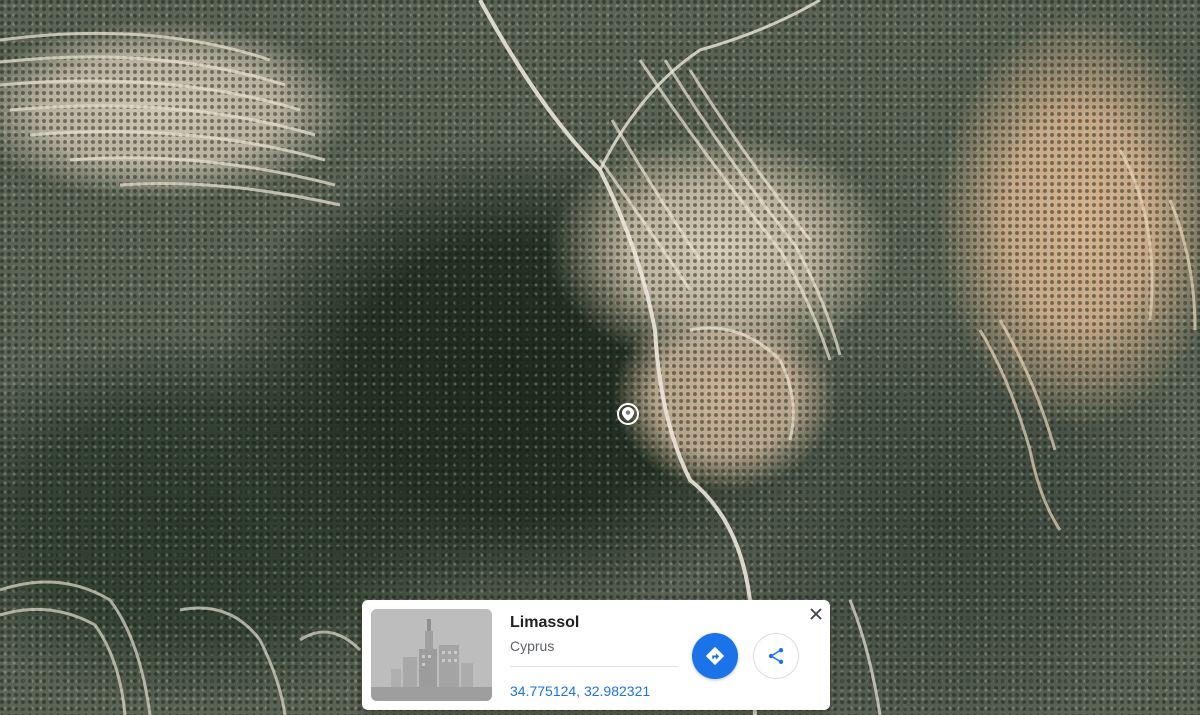  What do you see at coordinates (594, 666) in the screenshot?
I see `card-divider` at bounding box center [594, 666].